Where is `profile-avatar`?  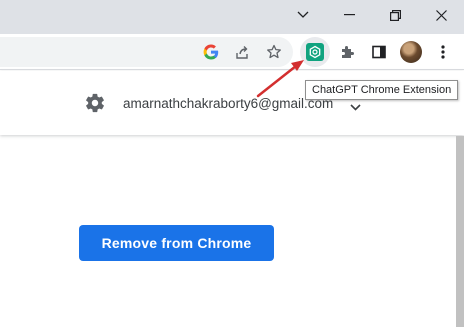 profile-avatar is located at coordinates (411, 52).